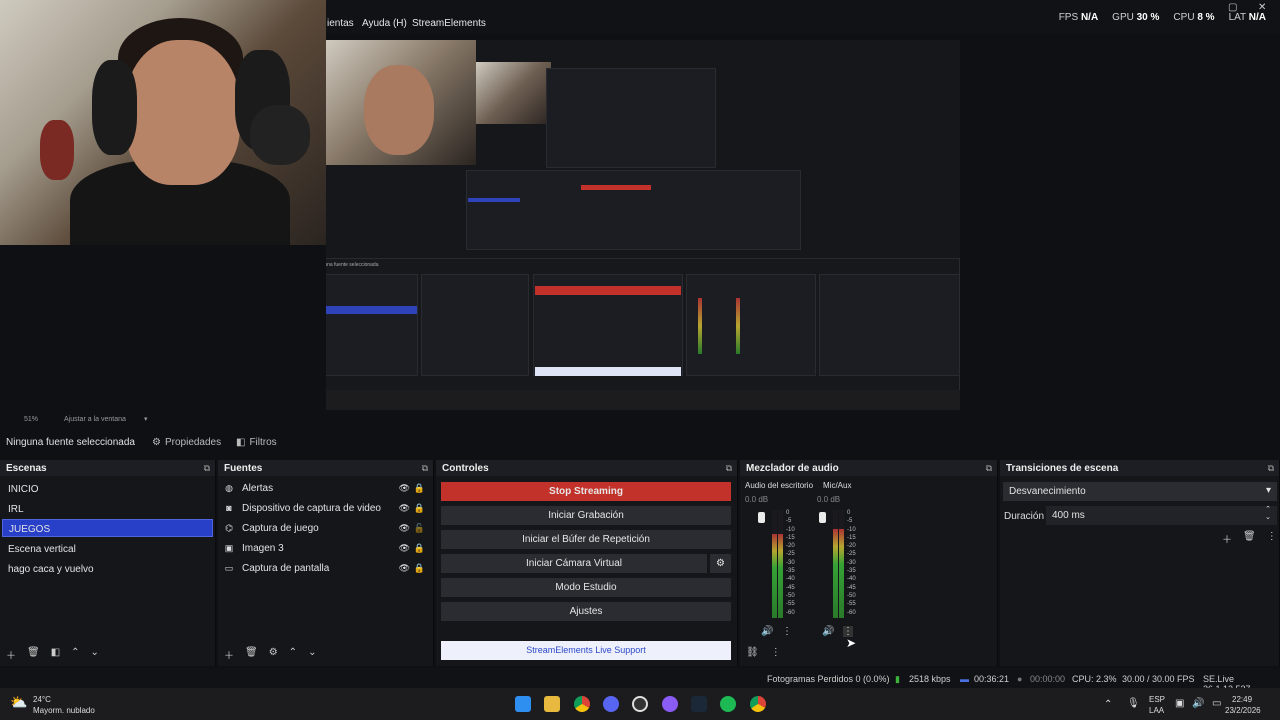 This screenshot has height=720, width=1280. What do you see at coordinates (64, 710) in the screenshot?
I see `weather-desc: Mayorm. nublado` at bounding box center [64, 710].